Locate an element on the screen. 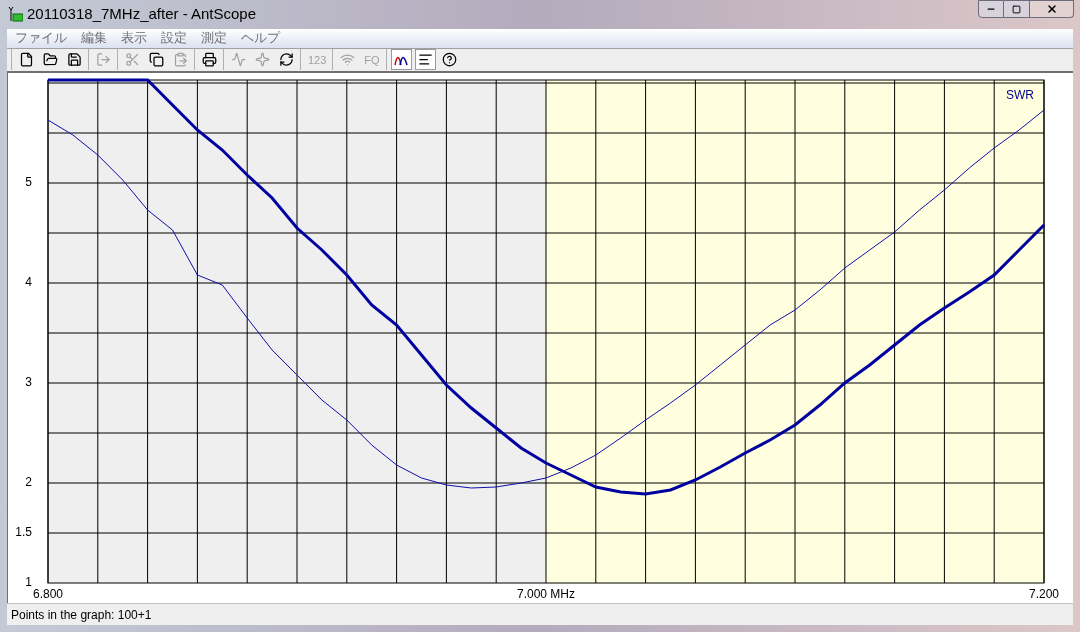 This screenshot has height=632, width=1080. menu-item: 設定 is located at coordinates (174, 38).